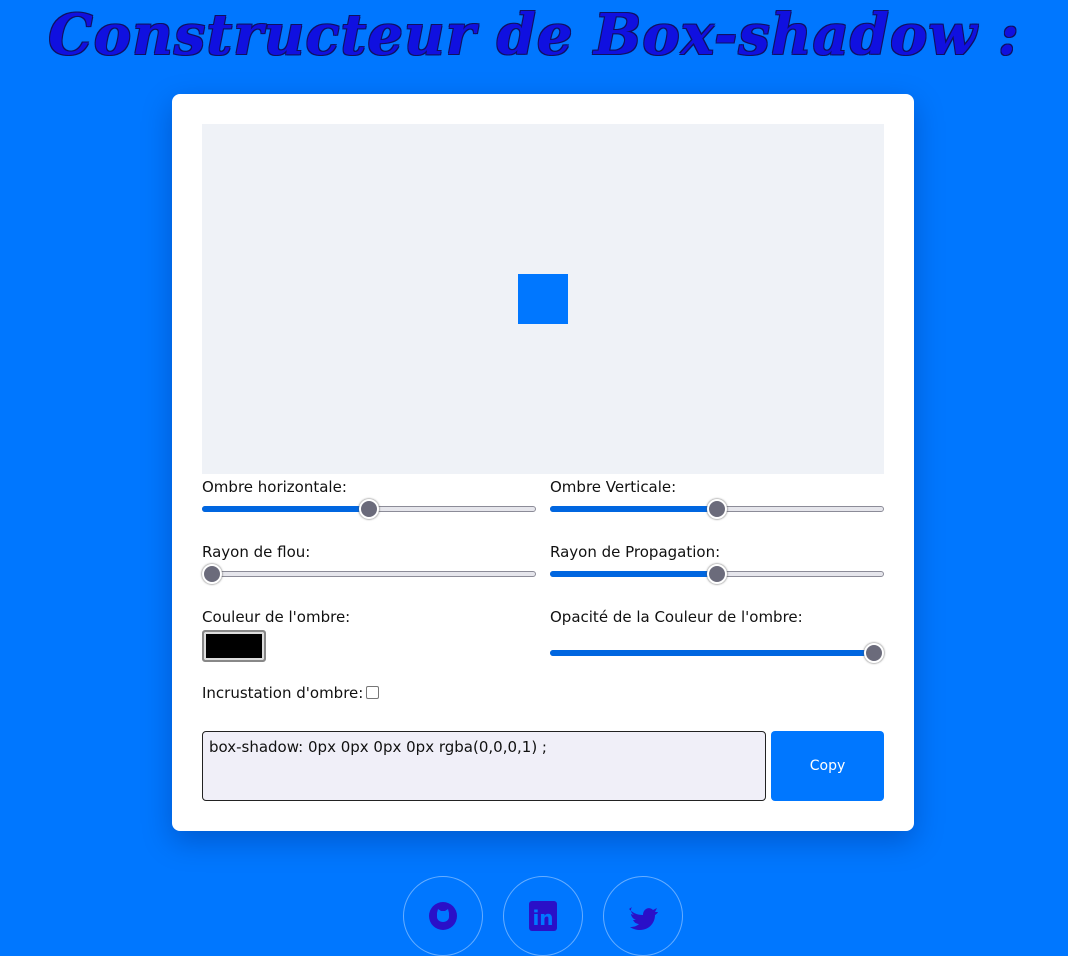 The width and height of the screenshot is (1068, 956). I want to click on page-title: Constructeur de Box-shadow :, so click(534, 35).